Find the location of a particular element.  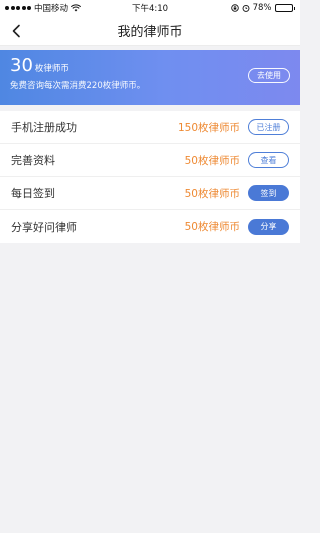

share-button: 分享 is located at coordinates (268, 226).